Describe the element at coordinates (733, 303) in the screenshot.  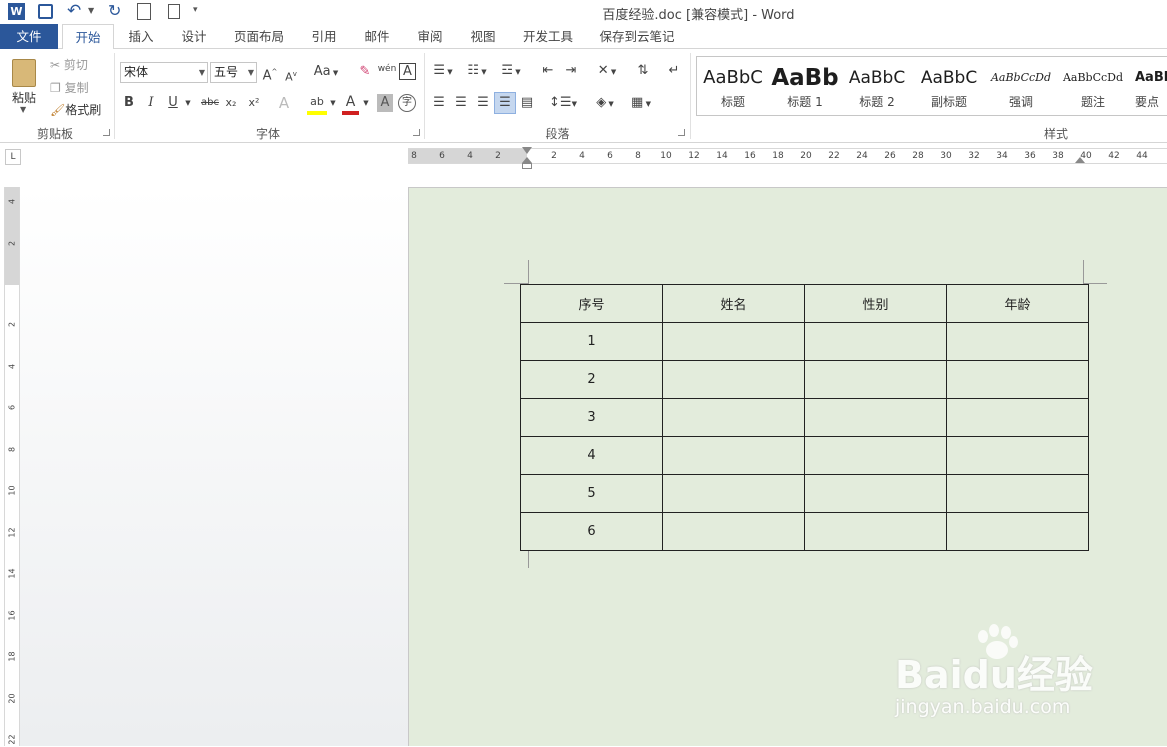
I see `table-header-cell: 姓名` at that location.